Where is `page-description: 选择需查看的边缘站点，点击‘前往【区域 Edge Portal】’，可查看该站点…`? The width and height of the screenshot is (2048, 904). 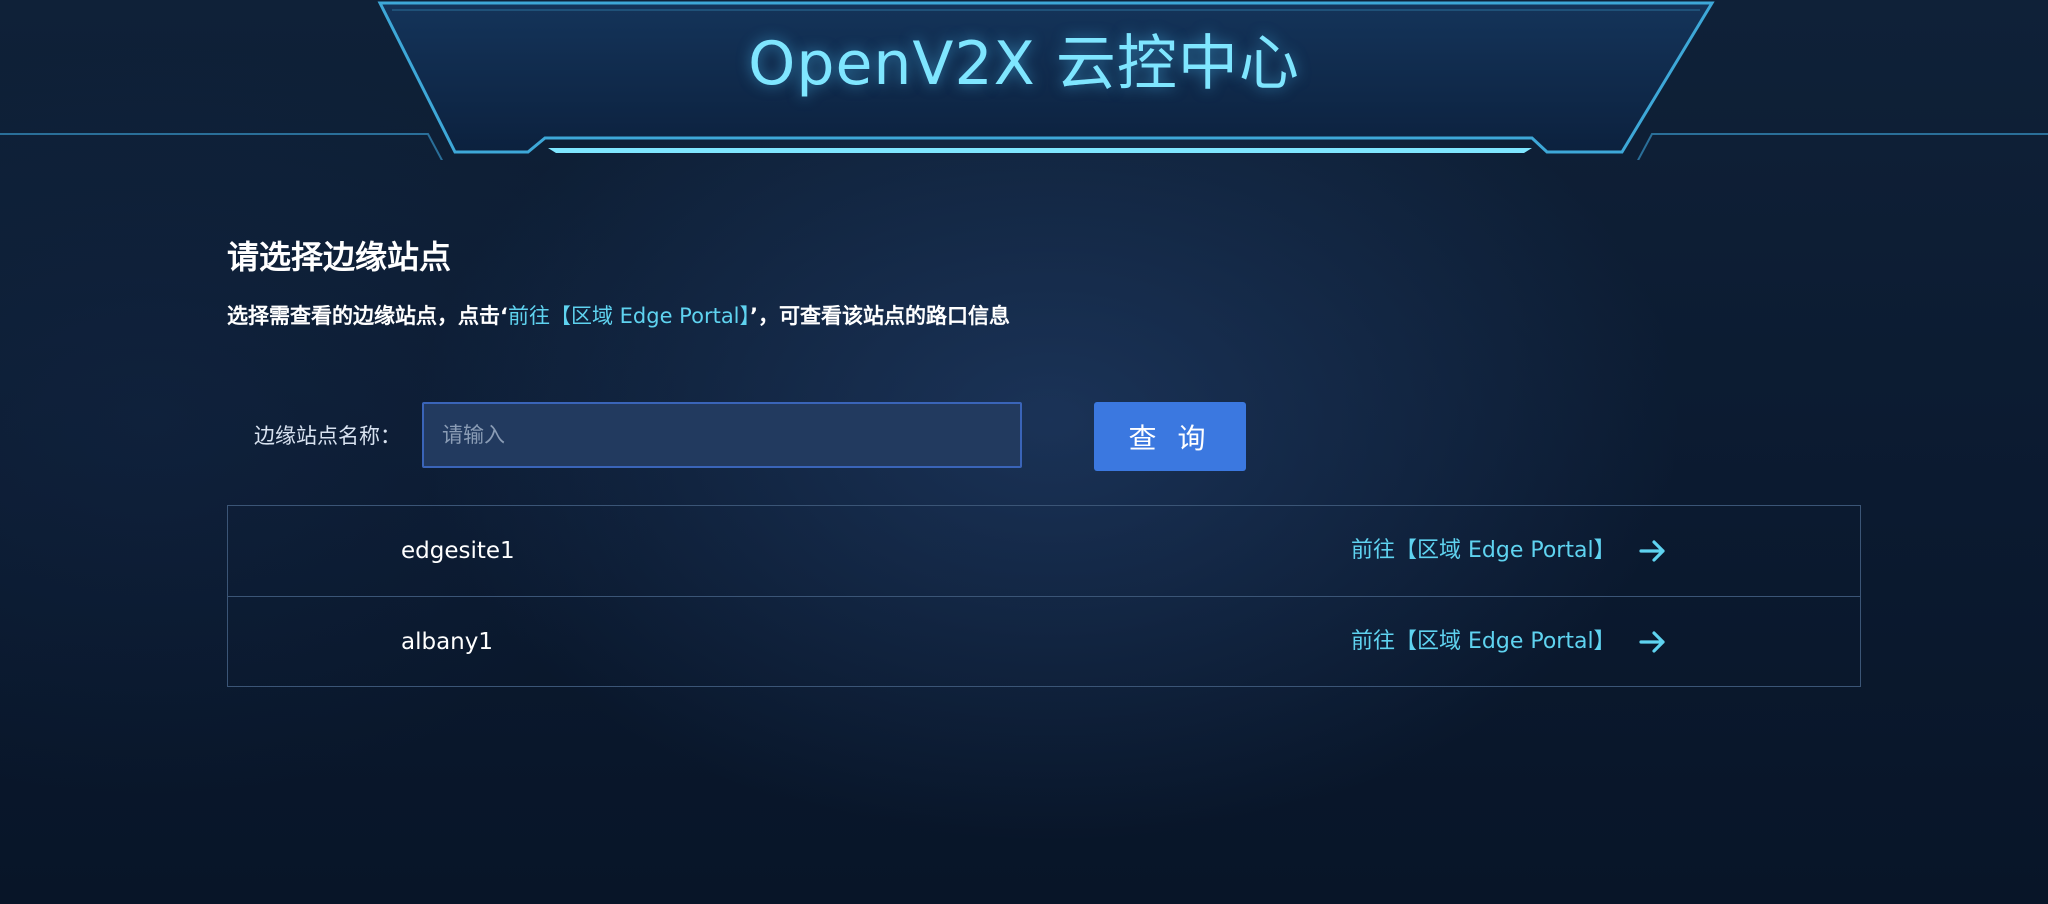 page-description: 选择需查看的边缘站点，点击‘前往【区域 Edge Portal】’，可查看该站点… is located at coordinates (618, 316).